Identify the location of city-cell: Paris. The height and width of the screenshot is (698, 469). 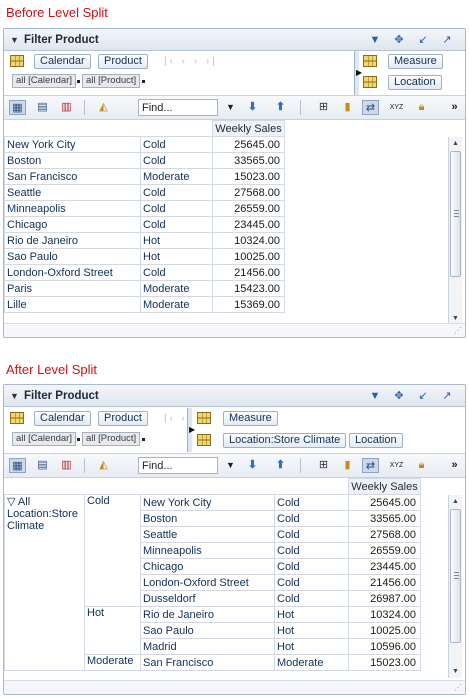
(72, 288).